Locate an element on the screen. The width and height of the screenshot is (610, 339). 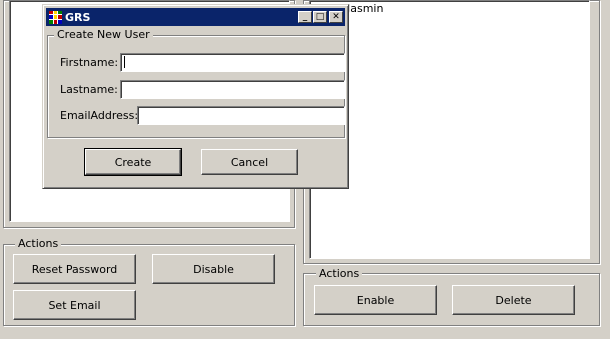
firstname-label: Firstname: is located at coordinates (89, 62).